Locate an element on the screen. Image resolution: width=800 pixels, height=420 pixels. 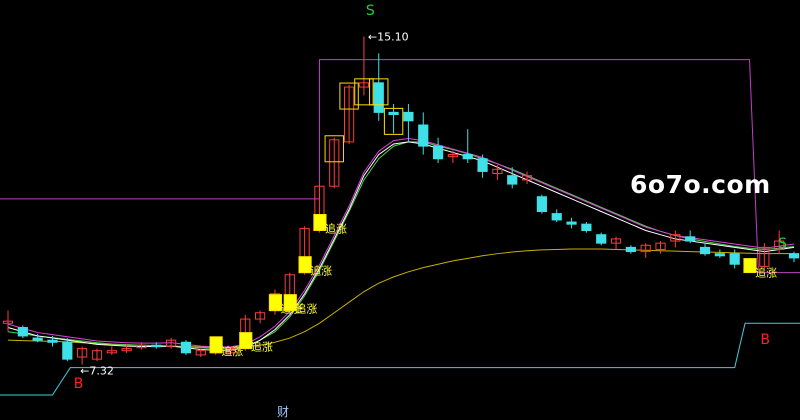
min-price-label: ←7.32 is located at coordinates (97, 371).